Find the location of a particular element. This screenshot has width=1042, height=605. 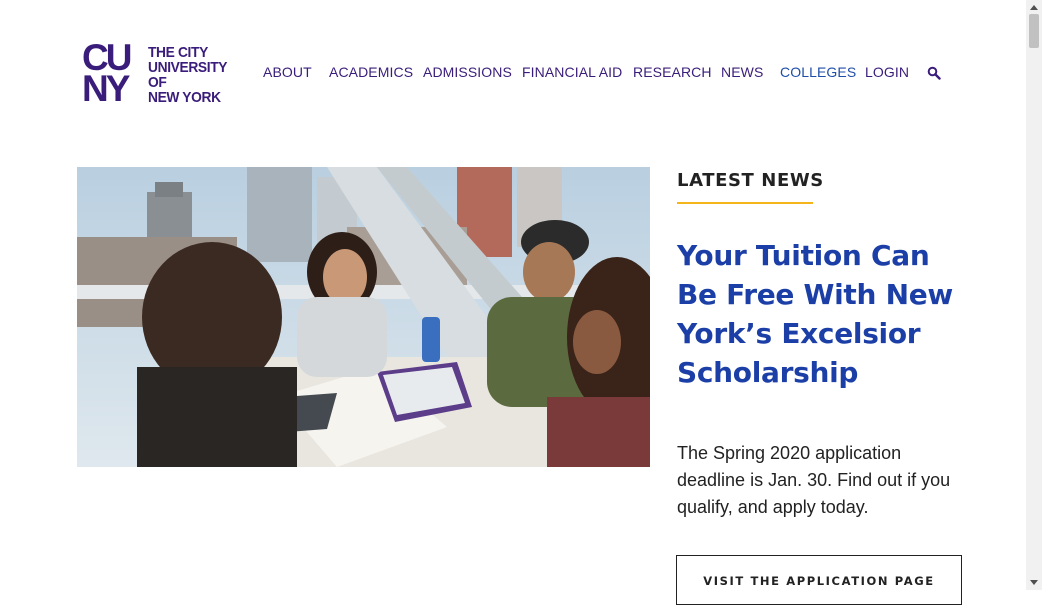

cta-label: VISIT THE APPLICATION PAGE is located at coordinates (819, 581).